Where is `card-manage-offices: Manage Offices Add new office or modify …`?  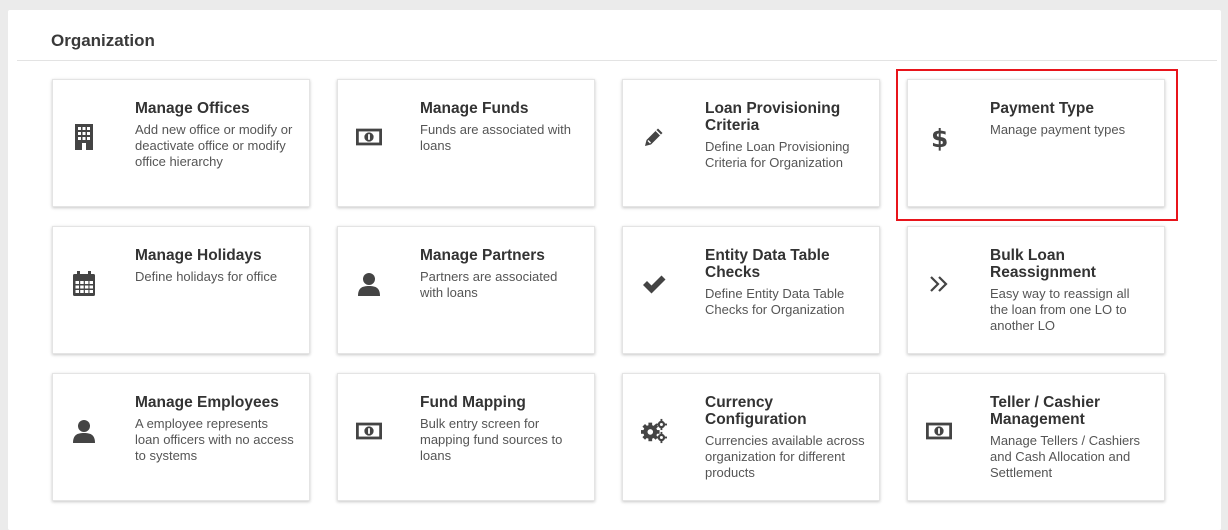
card-manage-offices: Manage Offices Add new office or modify … is located at coordinates (181, 143).